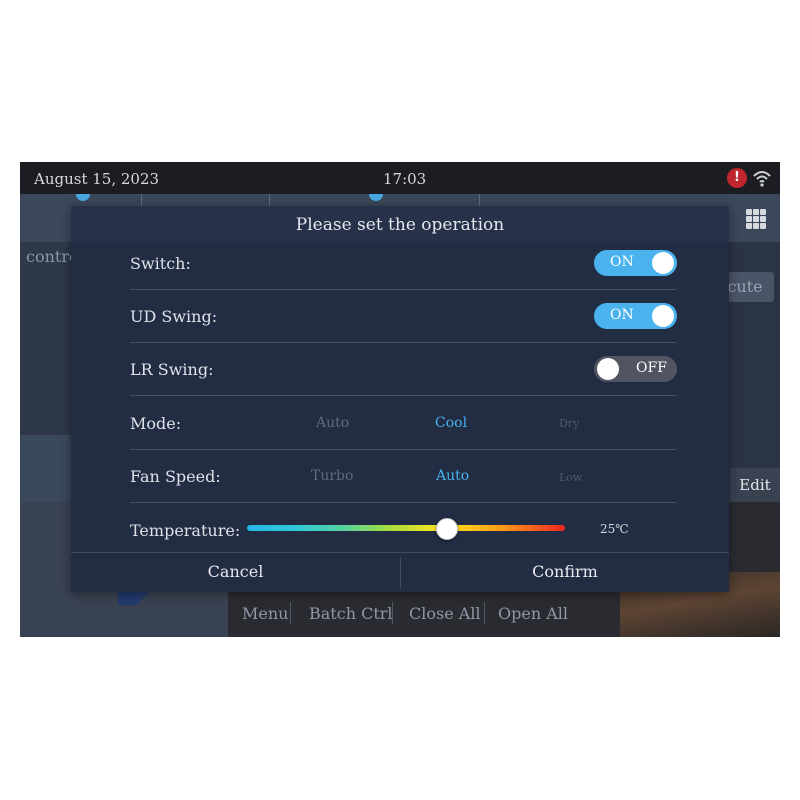 This screenshot has height=800, width=800. Describe the element at coordinates (570, 477) in the screenshot. I see `fan-option-low: Low` at that location.